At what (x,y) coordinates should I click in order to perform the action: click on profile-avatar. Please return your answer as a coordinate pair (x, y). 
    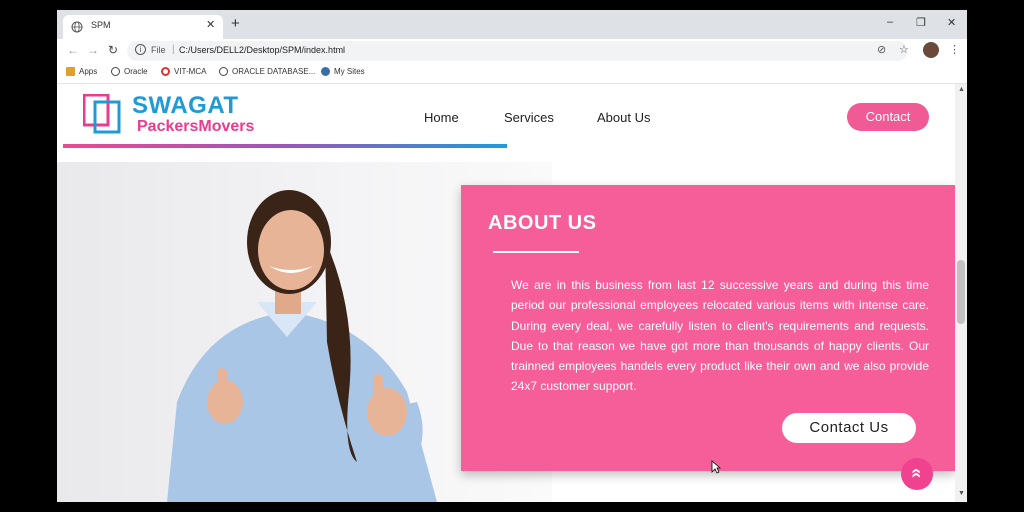
    Looking at the image, I should click on (931, 50).